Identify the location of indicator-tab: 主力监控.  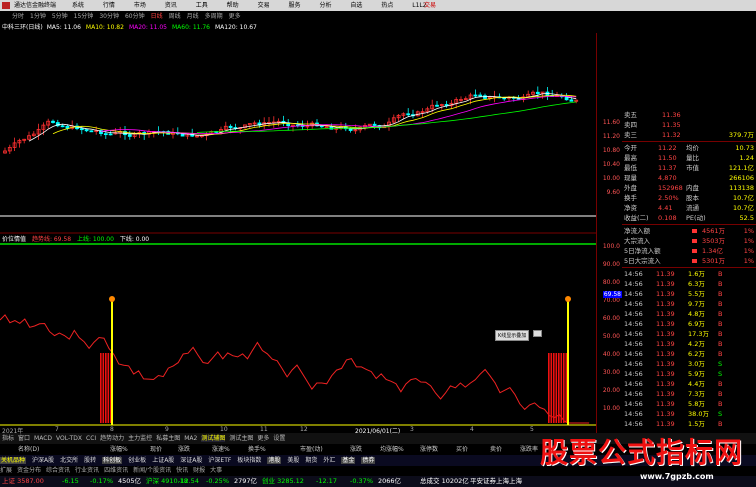
(140, 438).